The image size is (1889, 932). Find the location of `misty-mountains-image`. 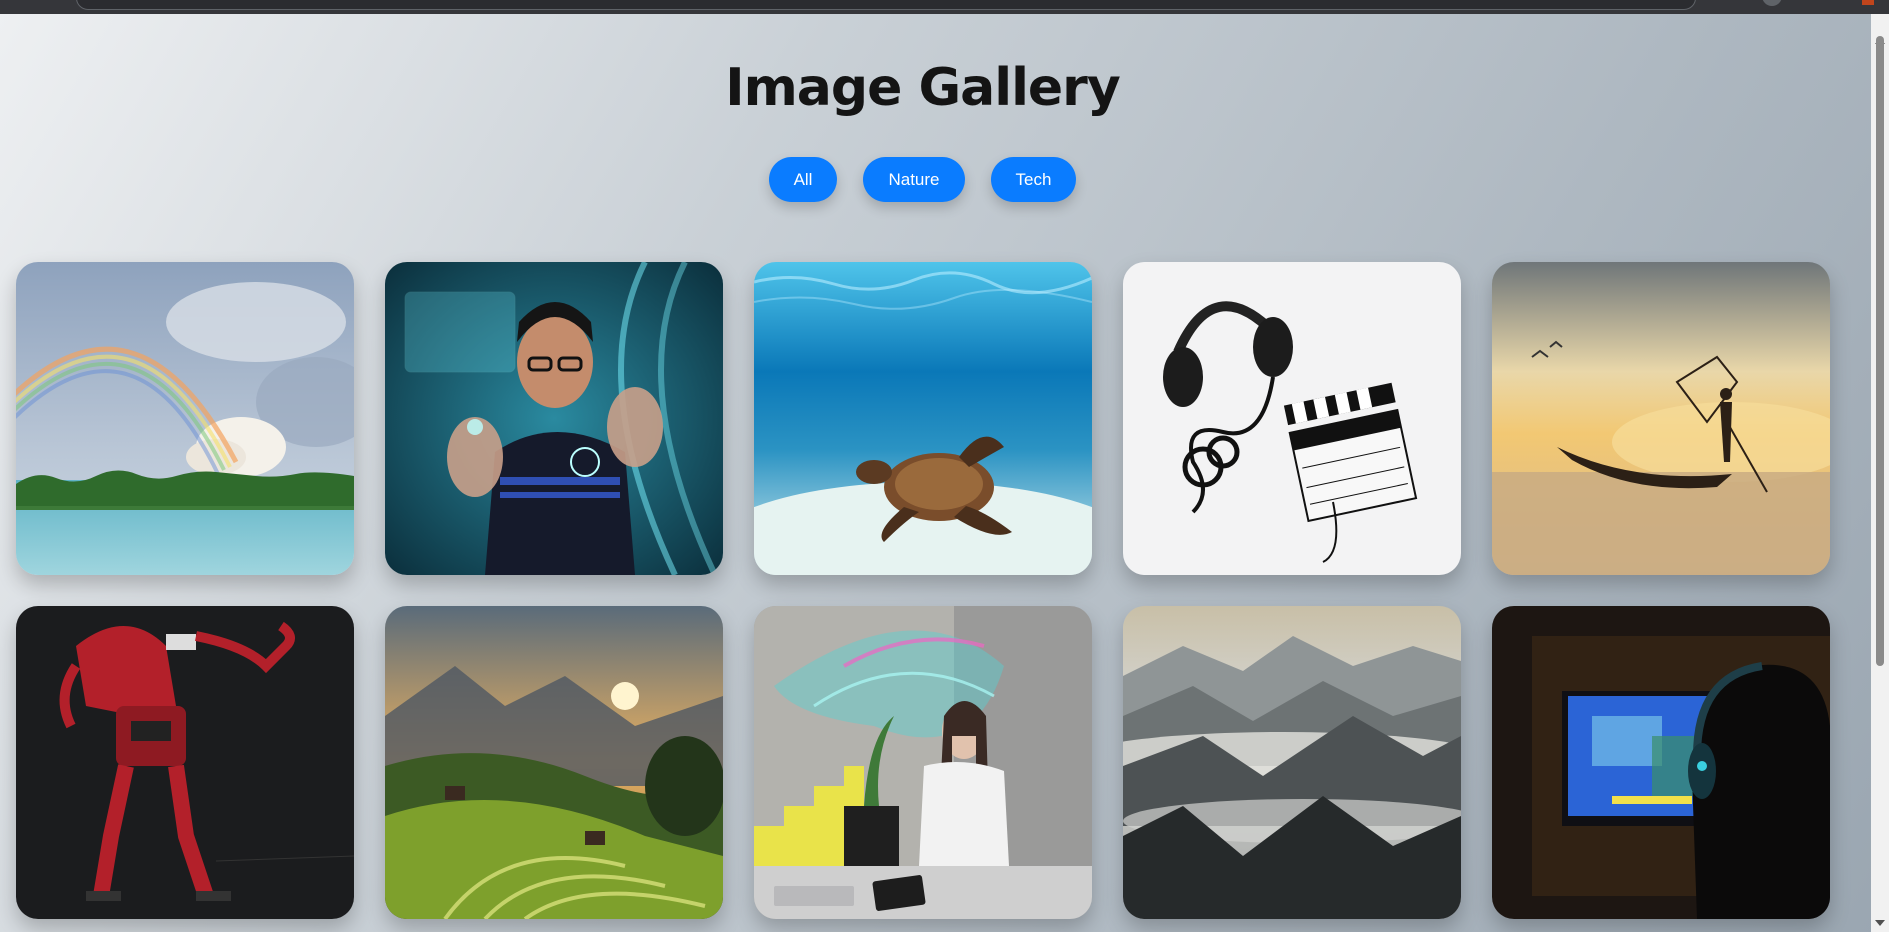

misty-mountains-image is located at coordinates (1292, 762).